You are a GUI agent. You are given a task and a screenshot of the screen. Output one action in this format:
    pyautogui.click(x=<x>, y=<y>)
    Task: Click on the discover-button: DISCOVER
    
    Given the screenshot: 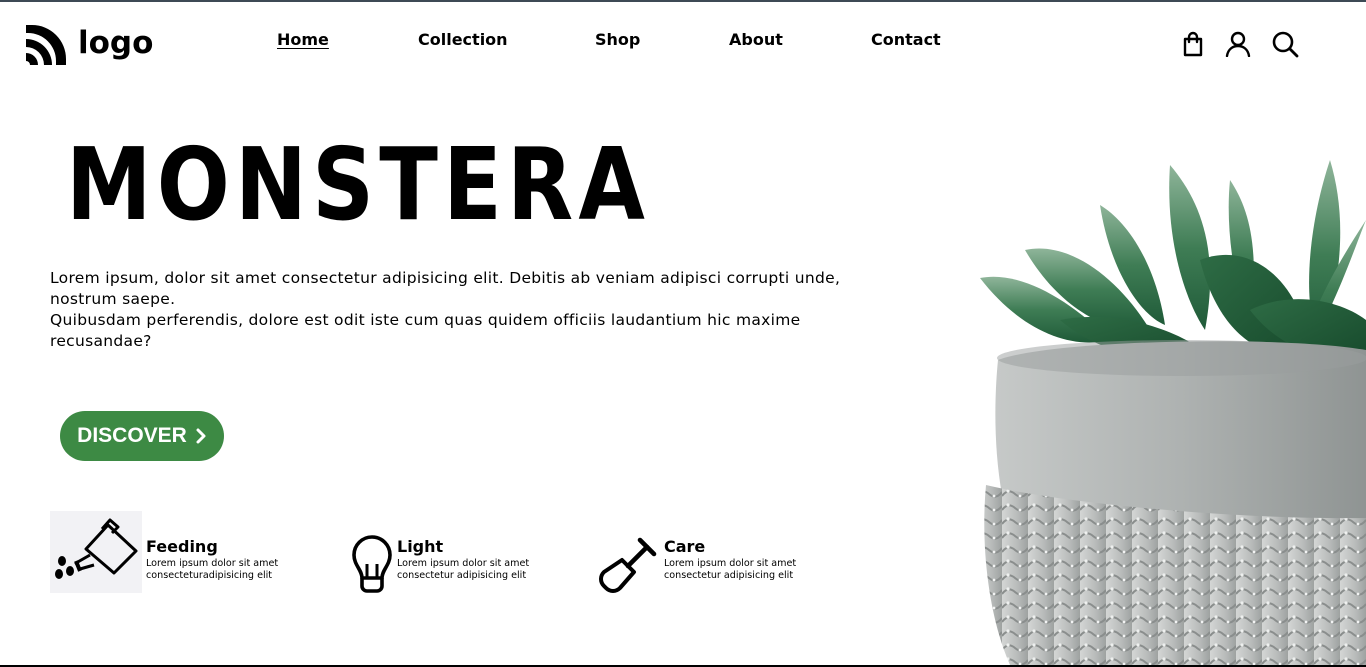 What is the action you would take?
    pyautogui.click(x=142, y=436)
    